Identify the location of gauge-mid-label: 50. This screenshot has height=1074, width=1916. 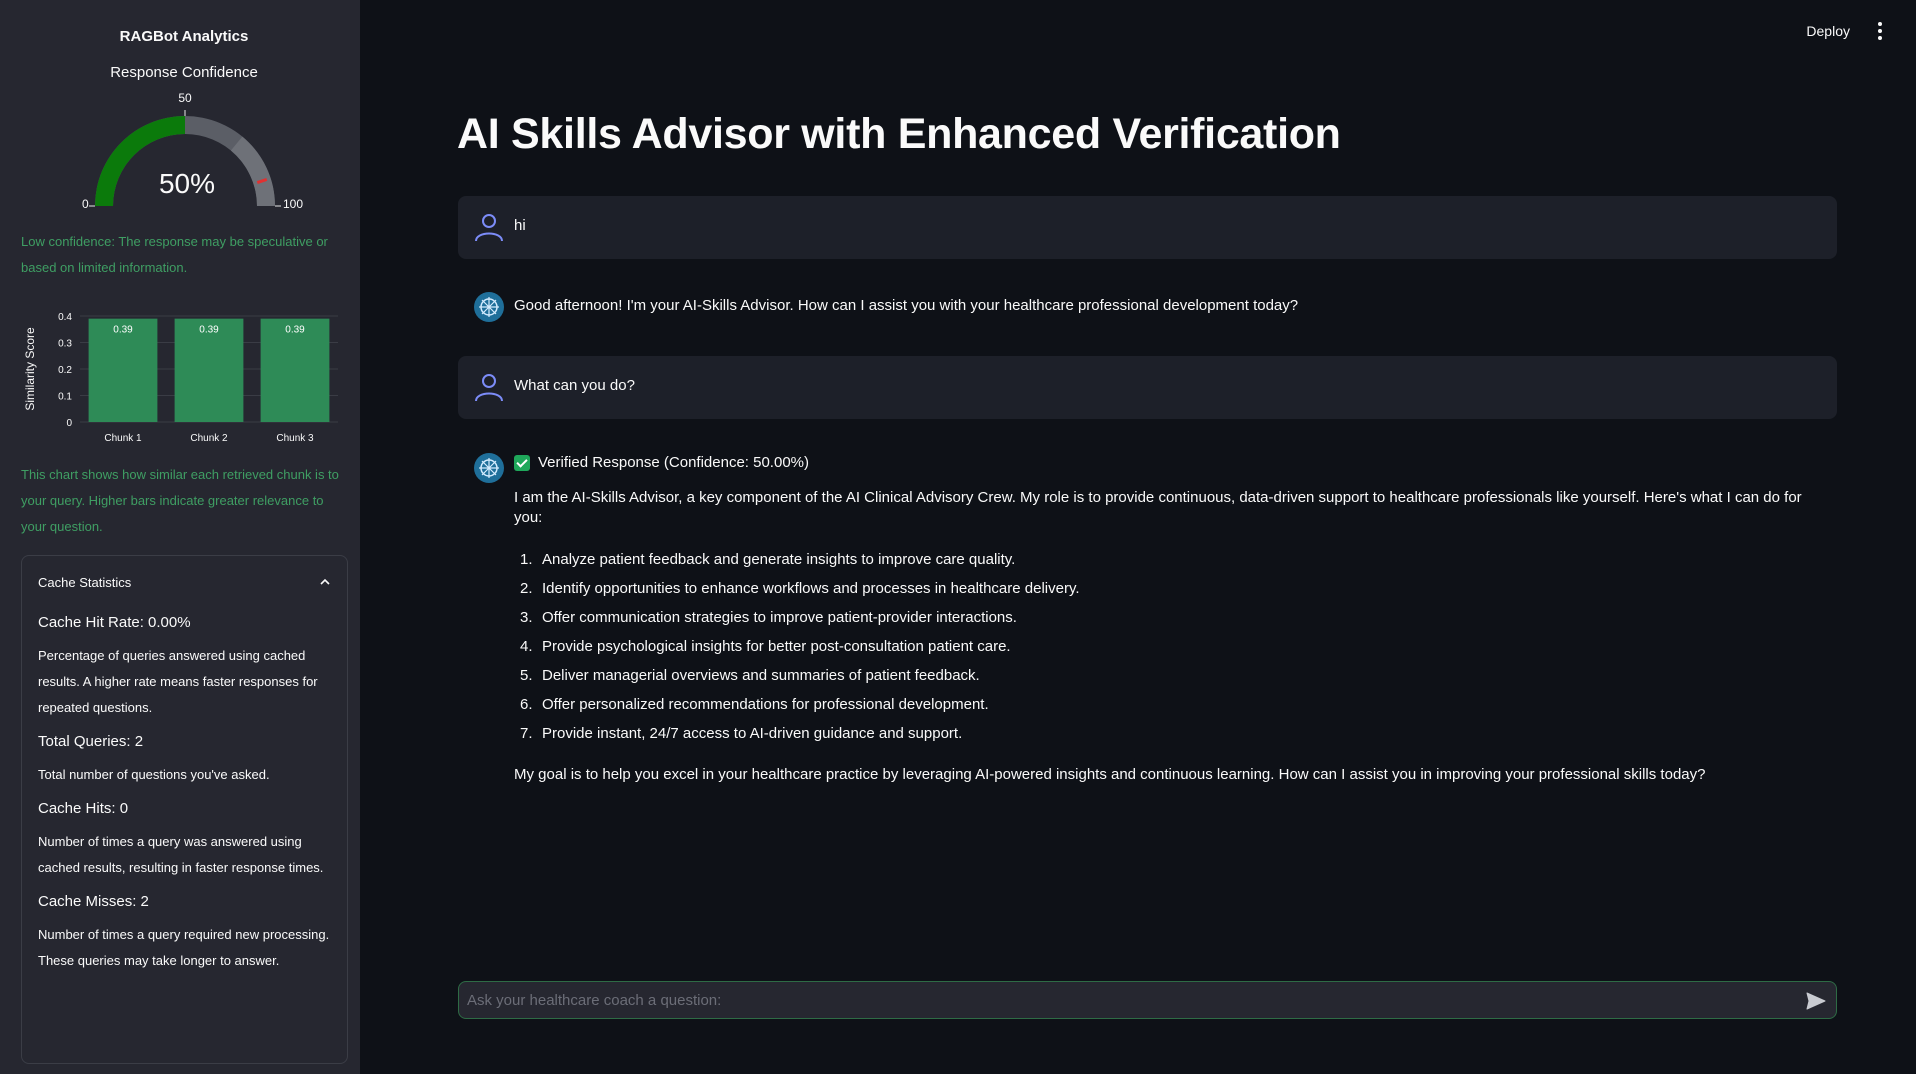
(185, 98).